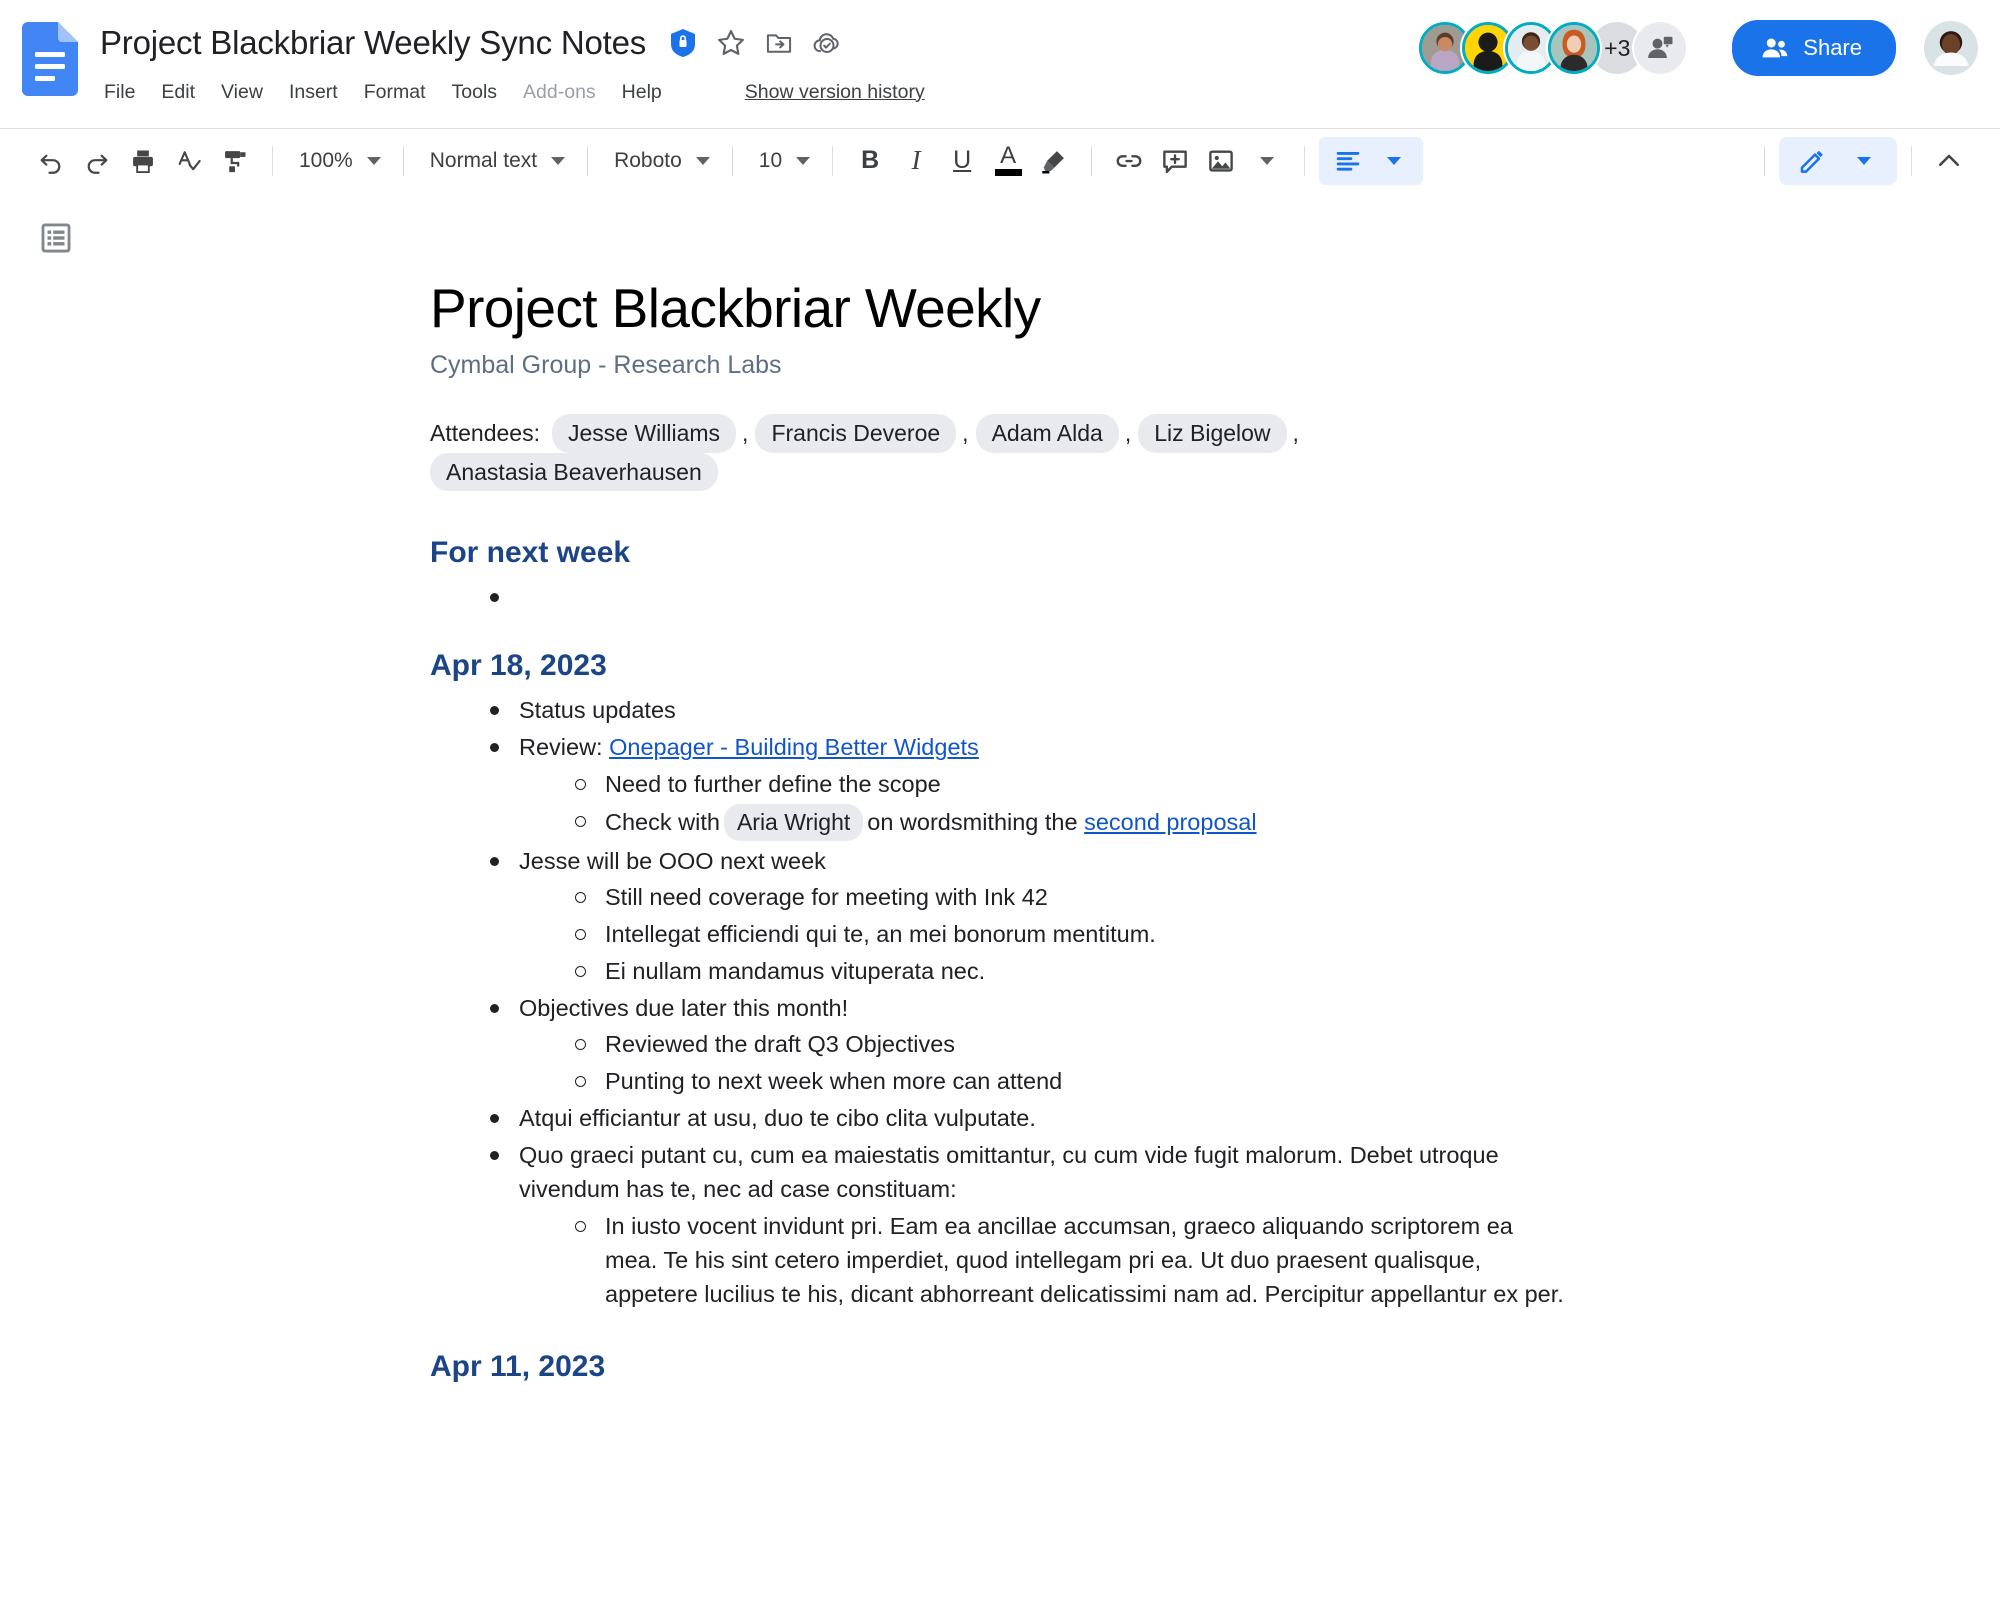 The height and width of the screenshot is (1611, 2000). I want to click on shield-lock-icon, so click(683, 43).